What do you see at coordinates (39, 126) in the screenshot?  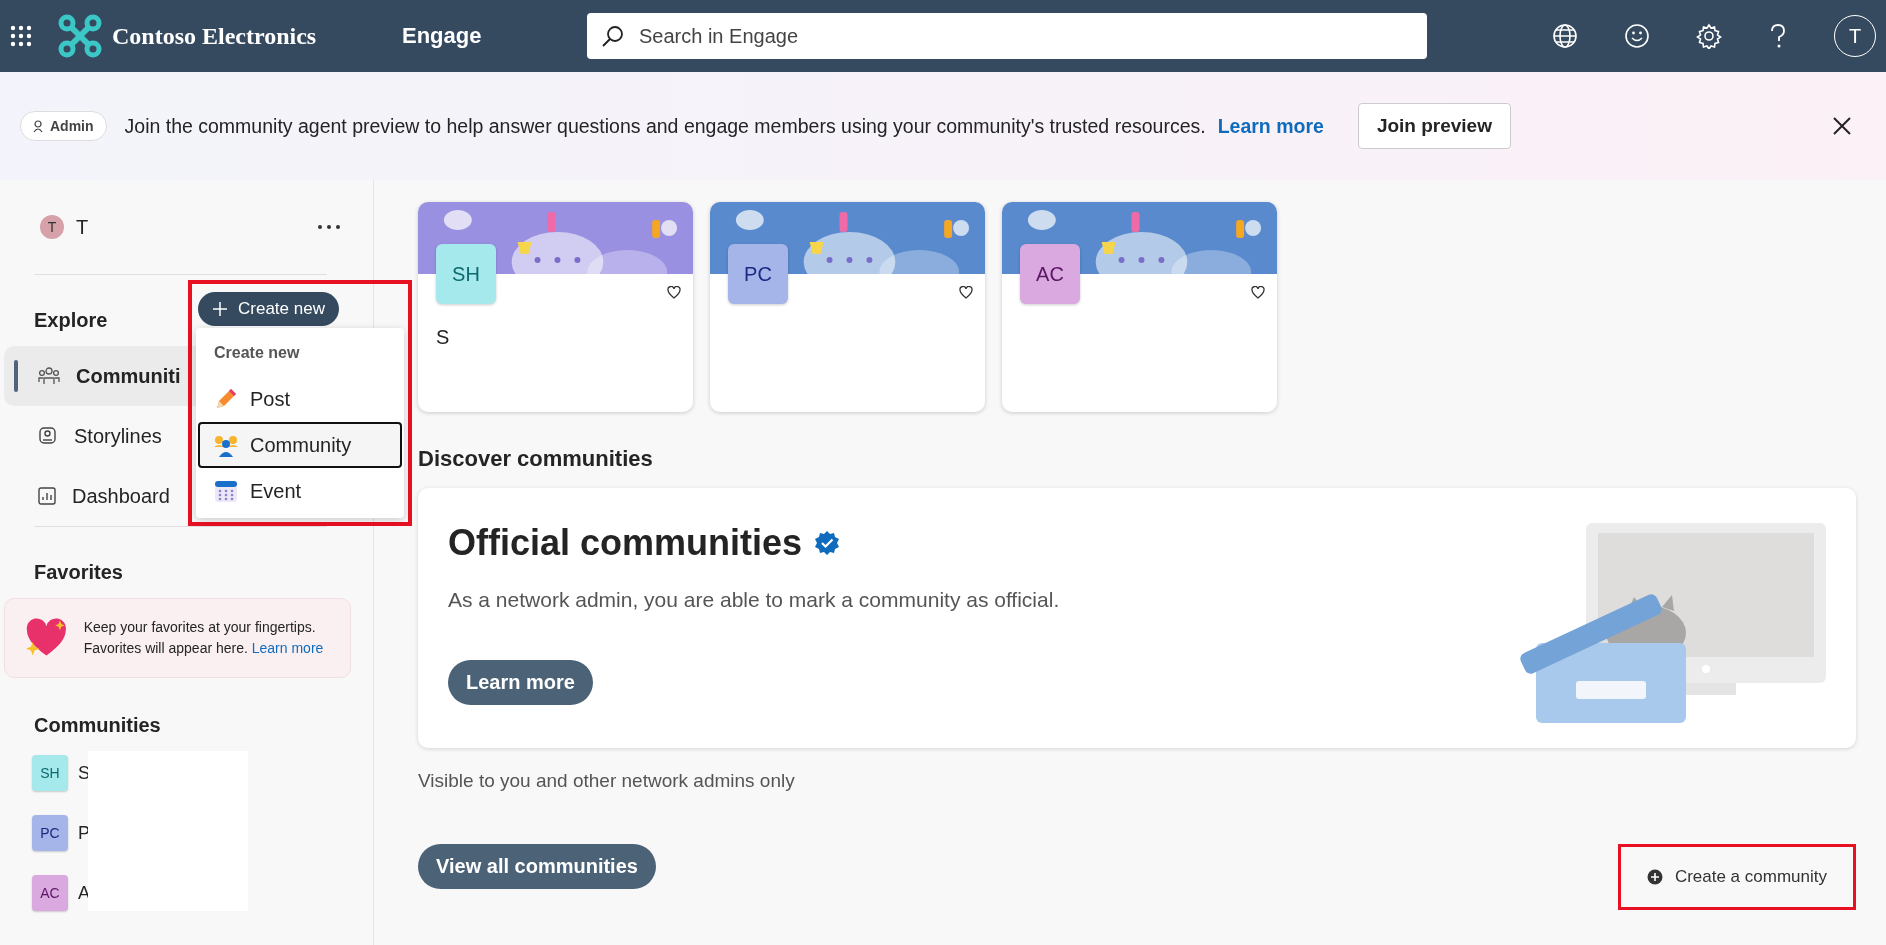 I see `person-icon` at bounding box center [39, 126].